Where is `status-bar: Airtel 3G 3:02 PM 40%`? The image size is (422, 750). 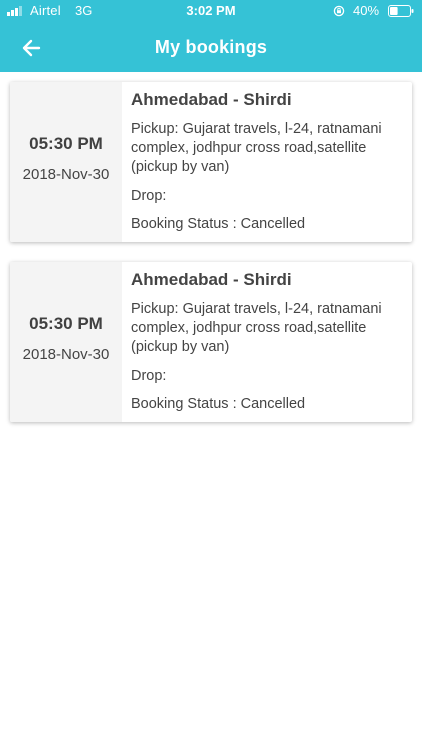
status-bar: Airtel 3G 3:02 PM 40% is located at coordinates (211, 11).